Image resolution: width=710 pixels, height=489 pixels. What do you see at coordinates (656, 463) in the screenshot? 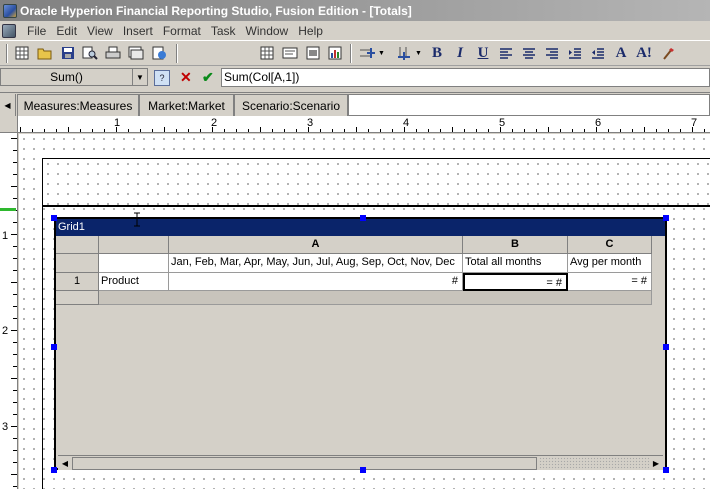
I see `scroll-right-icon: ▶` at bounding box center [656, 463].